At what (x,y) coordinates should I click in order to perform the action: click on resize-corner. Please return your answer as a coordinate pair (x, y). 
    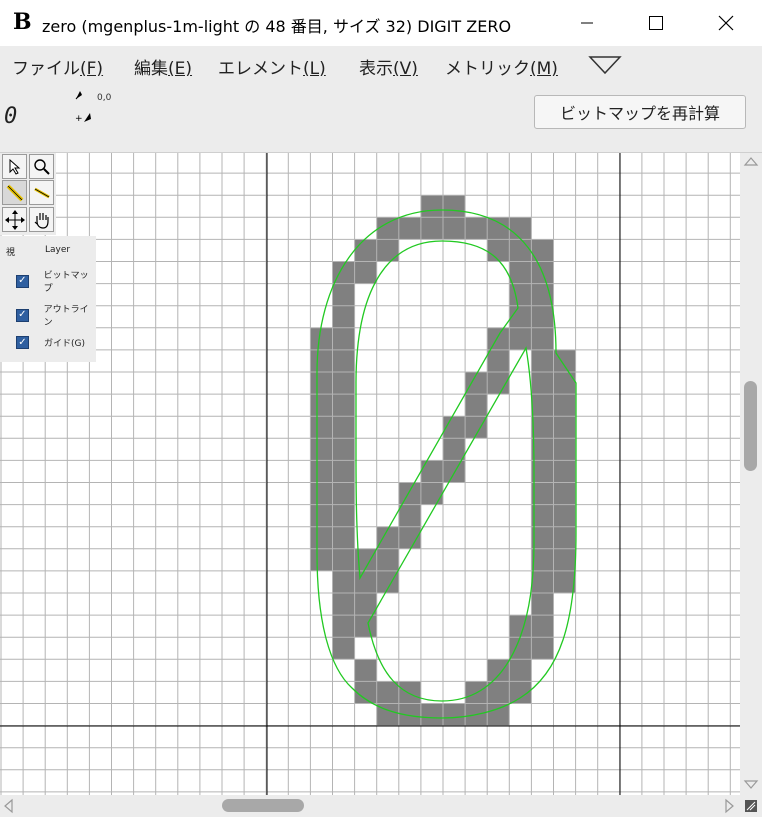
    Looking at the image, I should click on (751, 806).